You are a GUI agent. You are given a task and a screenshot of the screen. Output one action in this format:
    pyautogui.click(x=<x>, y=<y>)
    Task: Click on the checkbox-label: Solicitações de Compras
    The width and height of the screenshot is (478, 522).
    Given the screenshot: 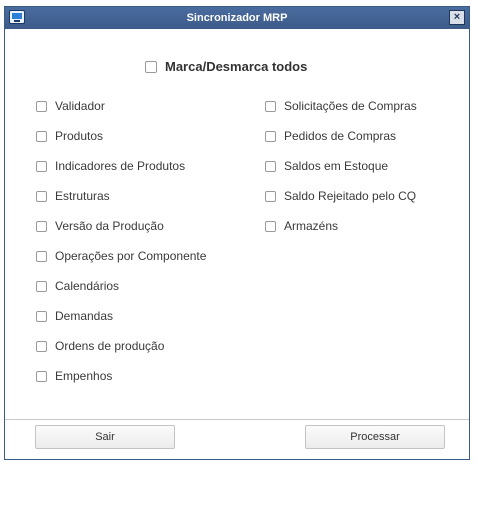 What is the action you would take?
    pyautogui.click(x=350, y=106)
    